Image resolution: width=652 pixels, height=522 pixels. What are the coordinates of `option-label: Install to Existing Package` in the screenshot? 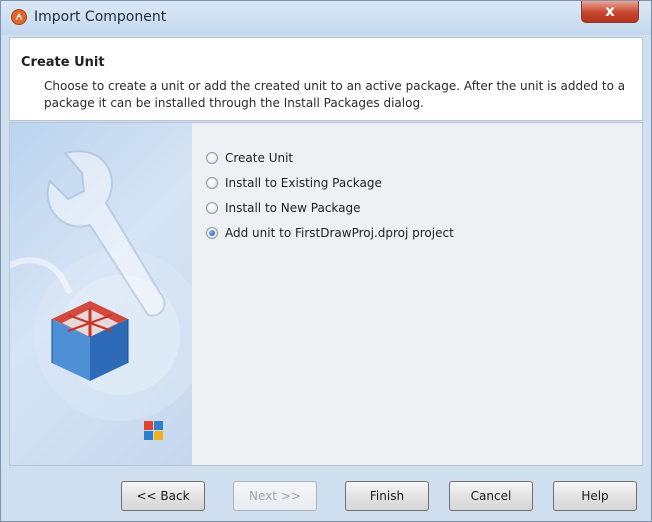 It's located at (303, 182).